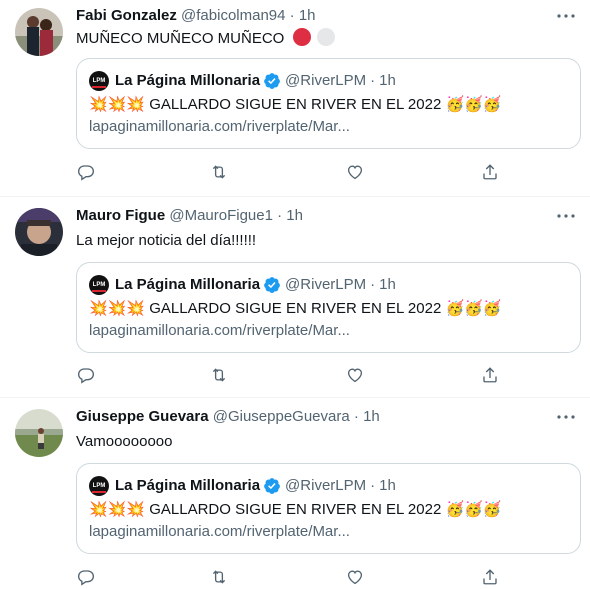 This screenshot has width=590, height=589. I want to click on tweet-text: MUÑECO MUÑECO MUÑECO, so click(205, 38).